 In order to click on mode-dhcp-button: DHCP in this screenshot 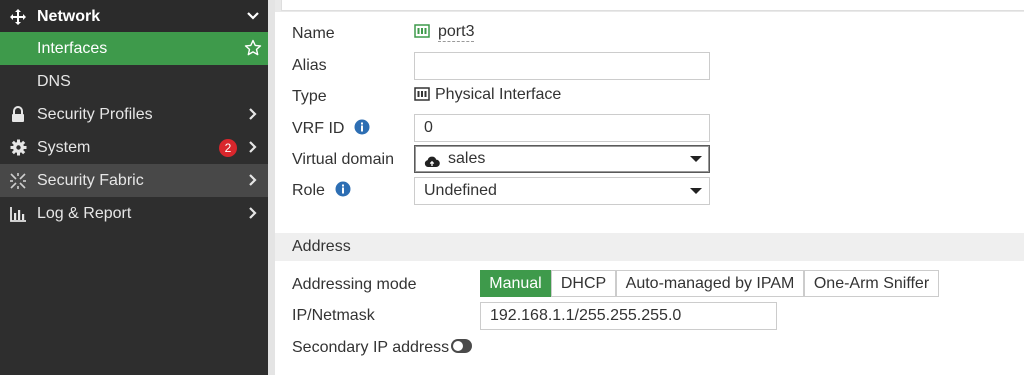, I will do `click(583, 283)`.